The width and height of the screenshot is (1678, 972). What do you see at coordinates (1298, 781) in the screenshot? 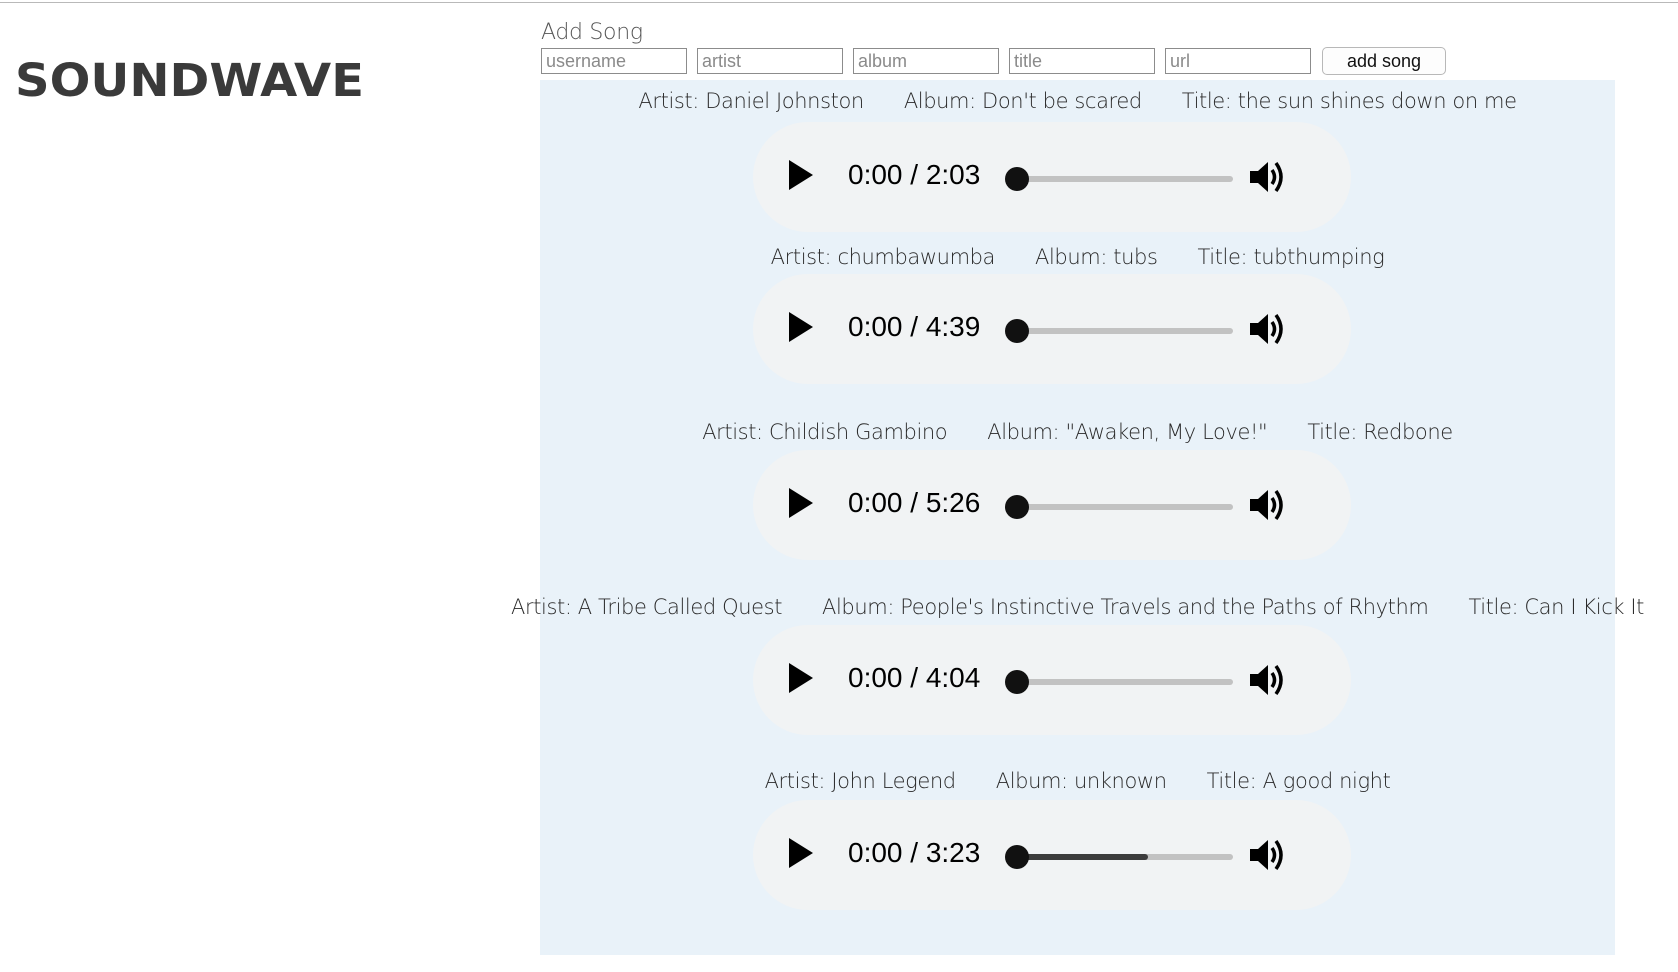
I see `song-title: Title: A good night` at bounding box center [1298, 781].